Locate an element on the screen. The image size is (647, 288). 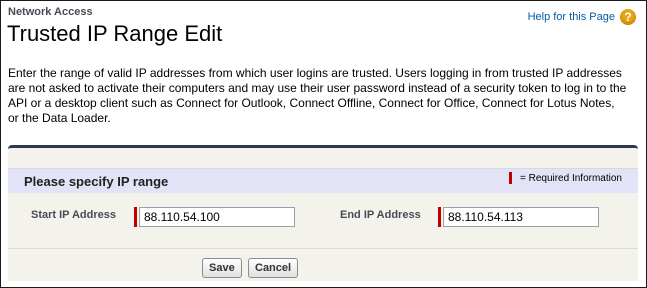
required-legend-text: = Required Information is located at coordinates (570, 178).